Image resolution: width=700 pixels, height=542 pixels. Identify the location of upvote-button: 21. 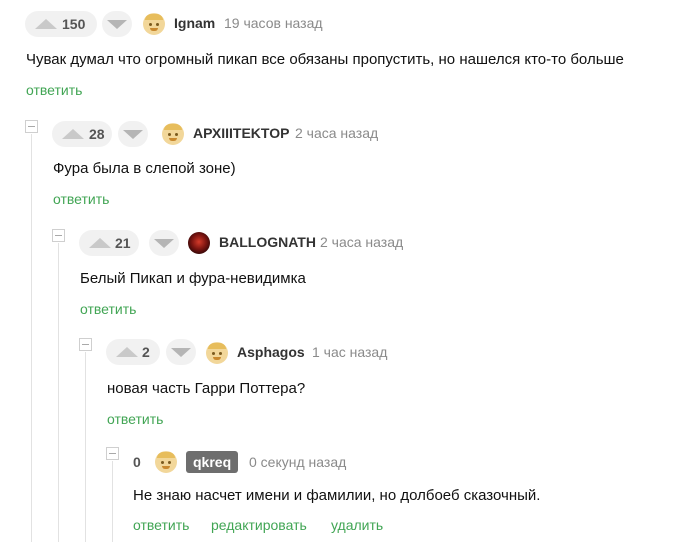
(109, 243).